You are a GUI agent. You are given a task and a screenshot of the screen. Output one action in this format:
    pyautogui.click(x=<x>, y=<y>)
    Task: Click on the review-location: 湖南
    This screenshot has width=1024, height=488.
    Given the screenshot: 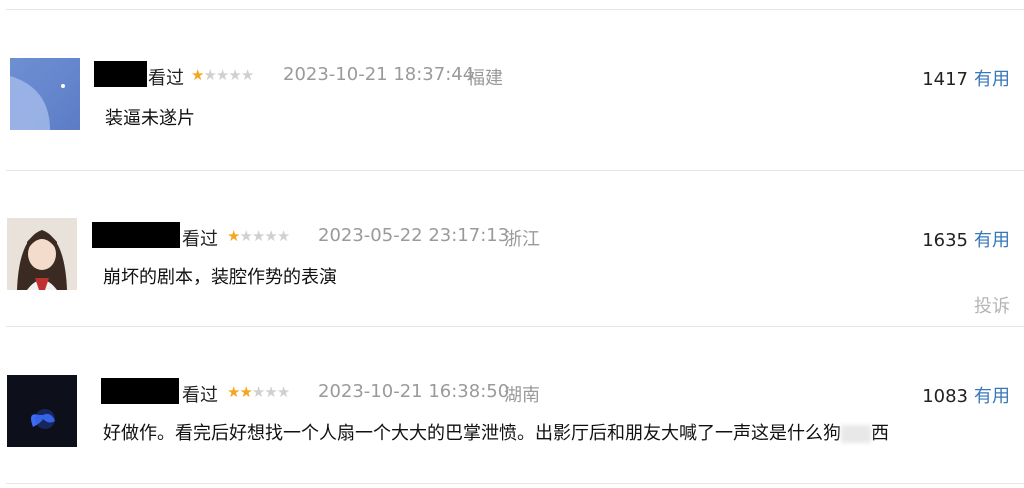 What is the action you would take?
    pyautogui.click(x=522, y=395)
    